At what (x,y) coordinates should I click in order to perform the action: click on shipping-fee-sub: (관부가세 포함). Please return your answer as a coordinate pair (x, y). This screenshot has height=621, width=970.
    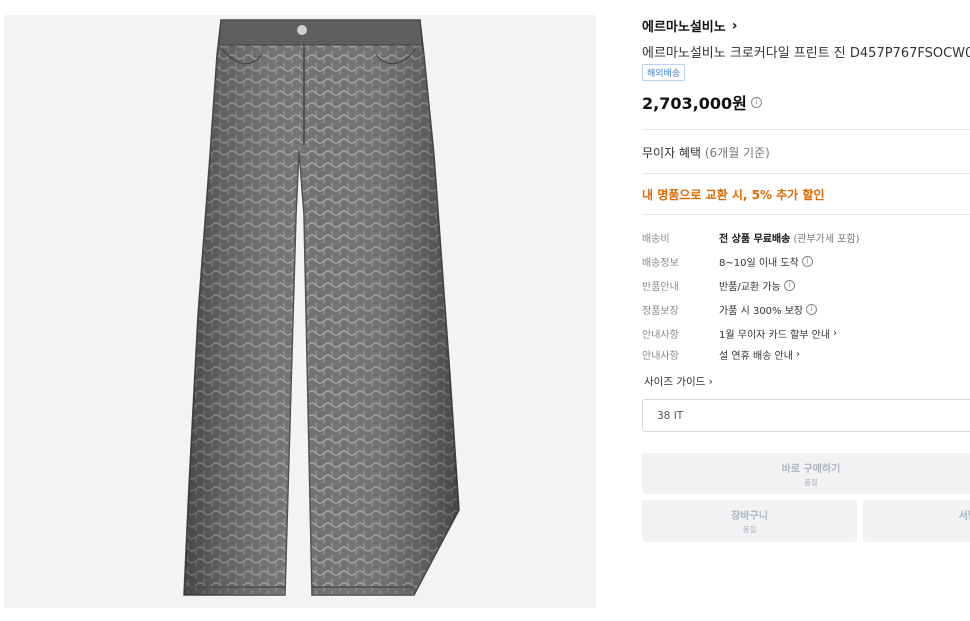
    Looking at the image, I should click on (826, 239).